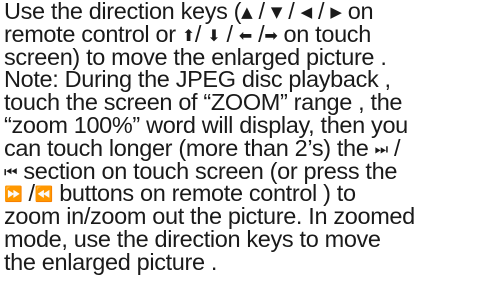 This screenshot has width=477, height=296. What do you see at coordinates (13, 194) in the screenshot?
I see `fast-forward-icon: ⏩` at bounding box center [13, 194].